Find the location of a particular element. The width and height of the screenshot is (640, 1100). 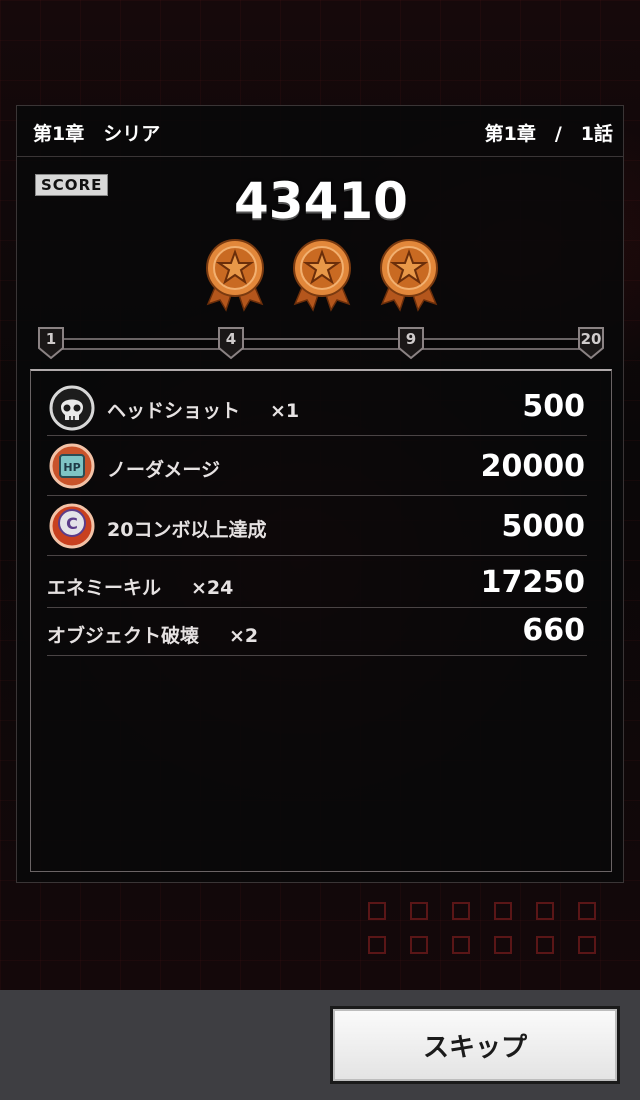

list-item-no-damage: HP ノーダメージ 20000 is located at coordinates (317, 468).